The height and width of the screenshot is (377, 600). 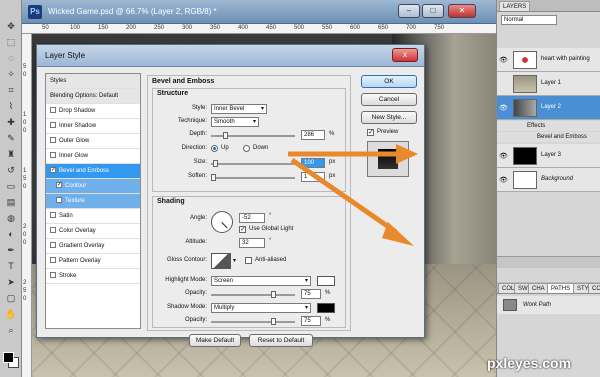 I want to click on shape-tool-icon: ▢, so click(x=11, y=298).